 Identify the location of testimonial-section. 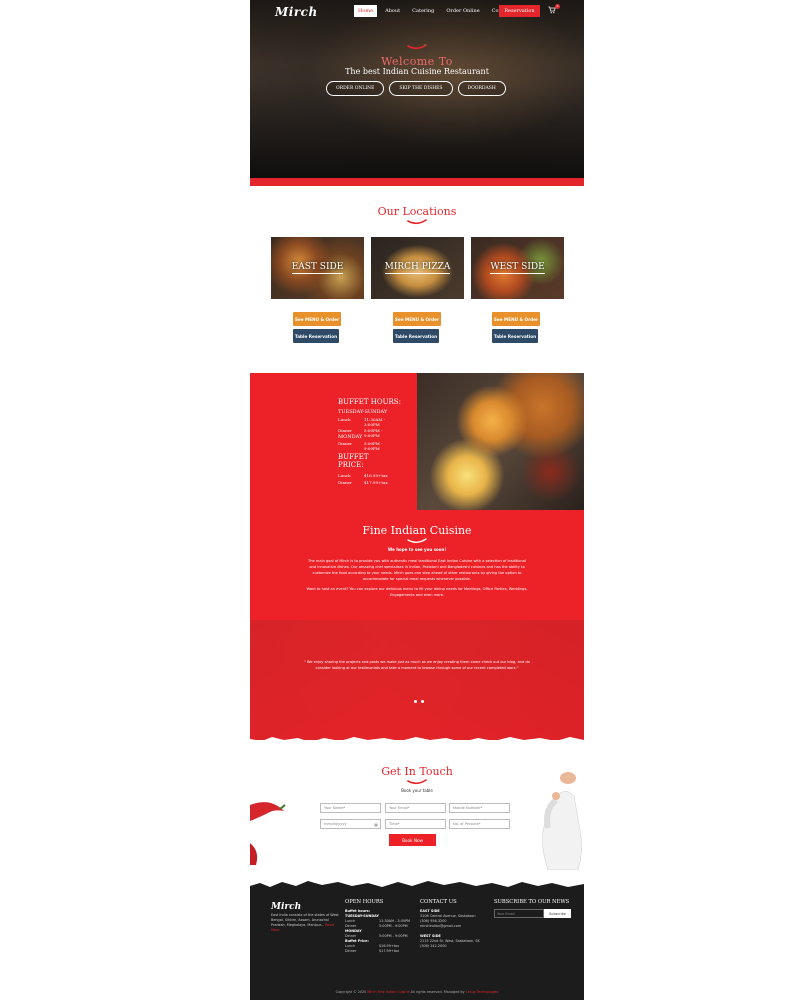
(417, 680).